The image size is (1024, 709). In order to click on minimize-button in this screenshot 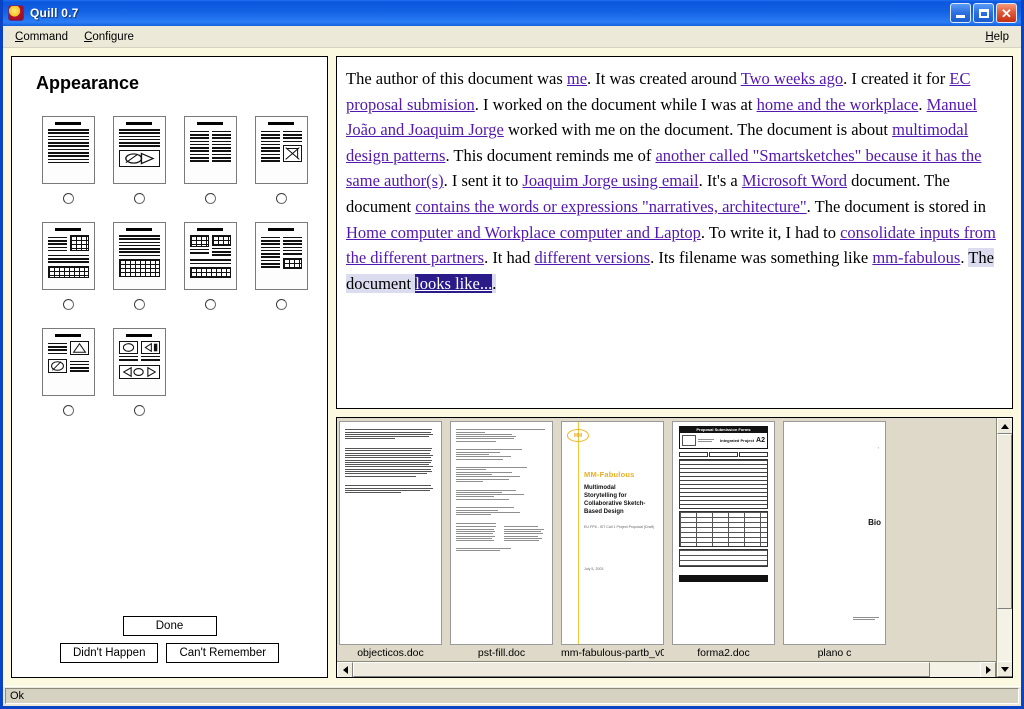, I will do `click(960, 13)`.